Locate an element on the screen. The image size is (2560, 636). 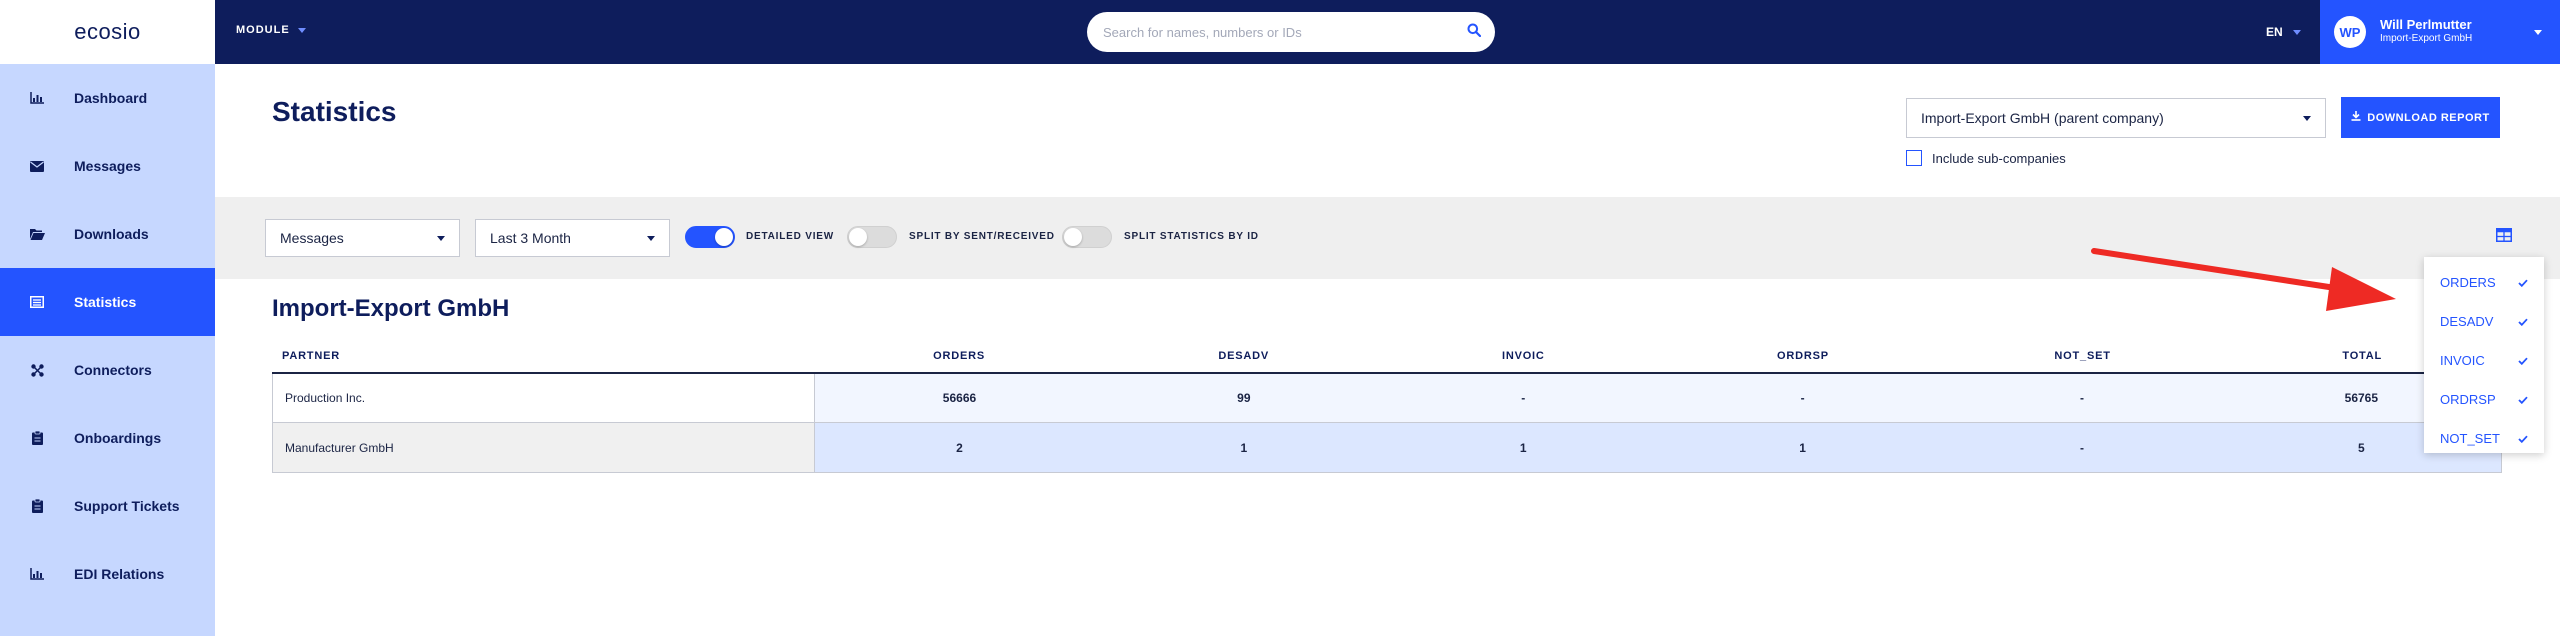
column-toggle-not-set: NOT_SET is located at coordinates (2484, 438).